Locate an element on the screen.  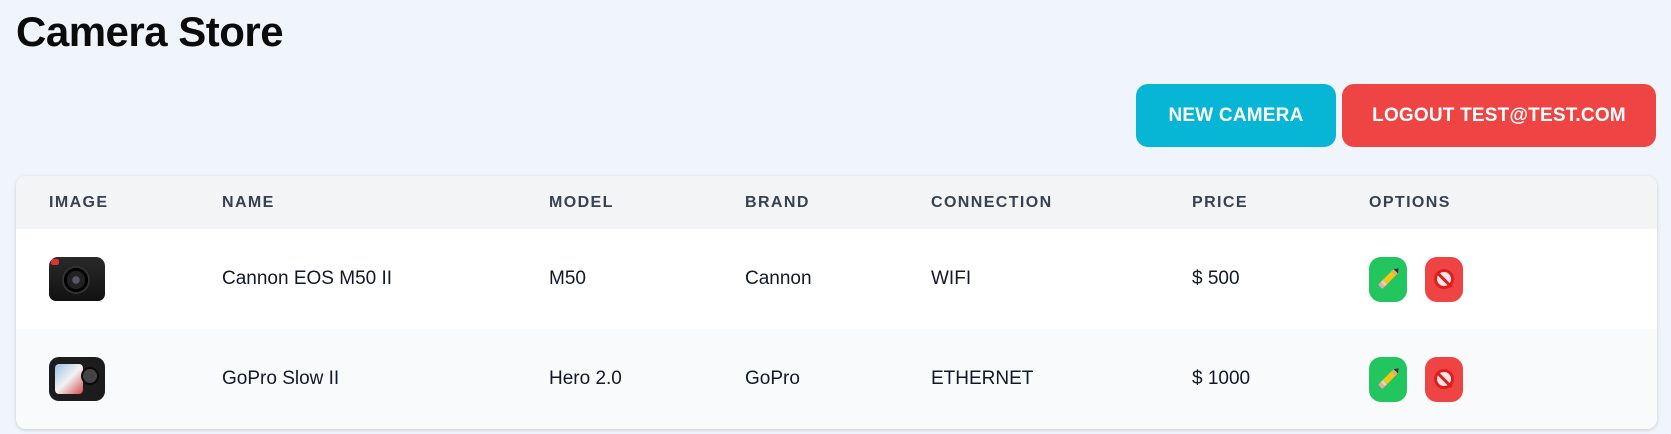
page-title: Camera Store is located at coordinates (150, 31).